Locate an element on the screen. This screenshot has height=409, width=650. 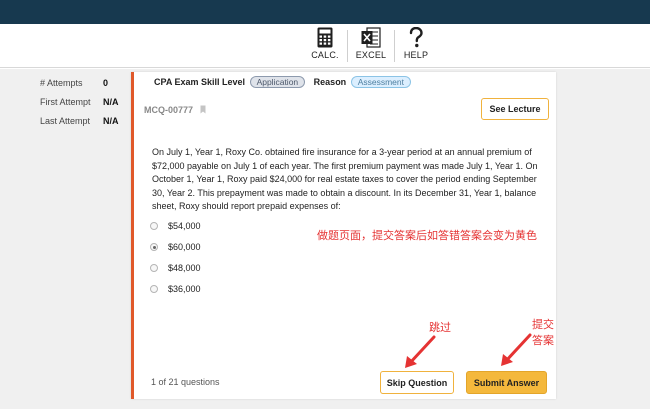
excel-tool-button: EXCEL is located at coordinates (371, 46).